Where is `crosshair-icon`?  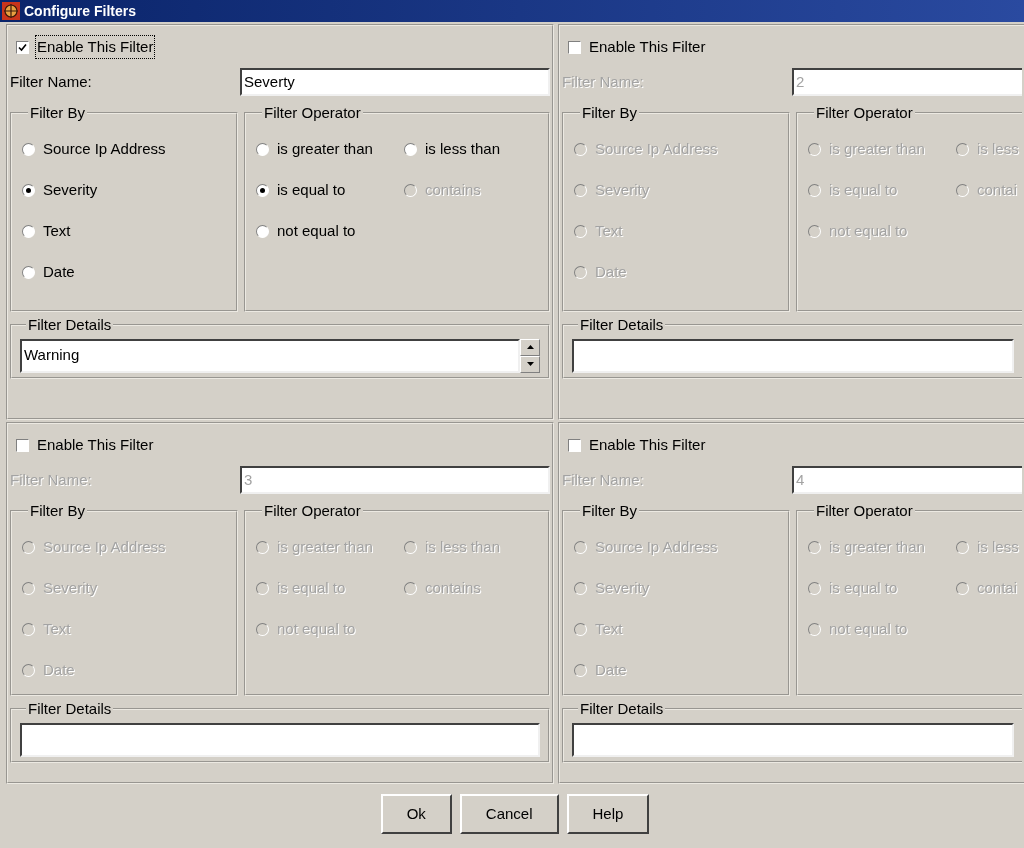
crosshair-icon is located at coordinates (11, 11).